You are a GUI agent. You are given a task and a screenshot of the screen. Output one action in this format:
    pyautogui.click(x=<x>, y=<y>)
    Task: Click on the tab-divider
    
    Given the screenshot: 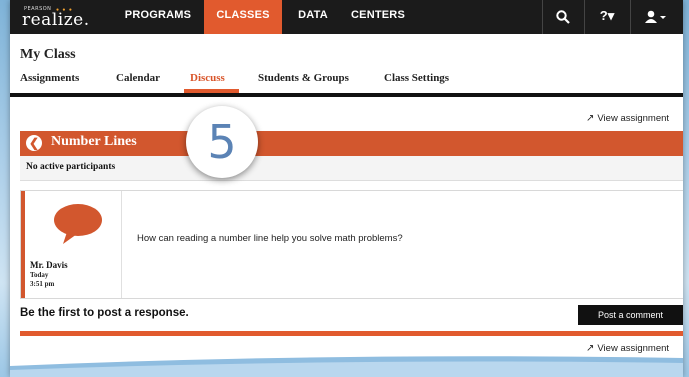 What is the action you would take?
    pyautogui.click(x=346, y=95)
    